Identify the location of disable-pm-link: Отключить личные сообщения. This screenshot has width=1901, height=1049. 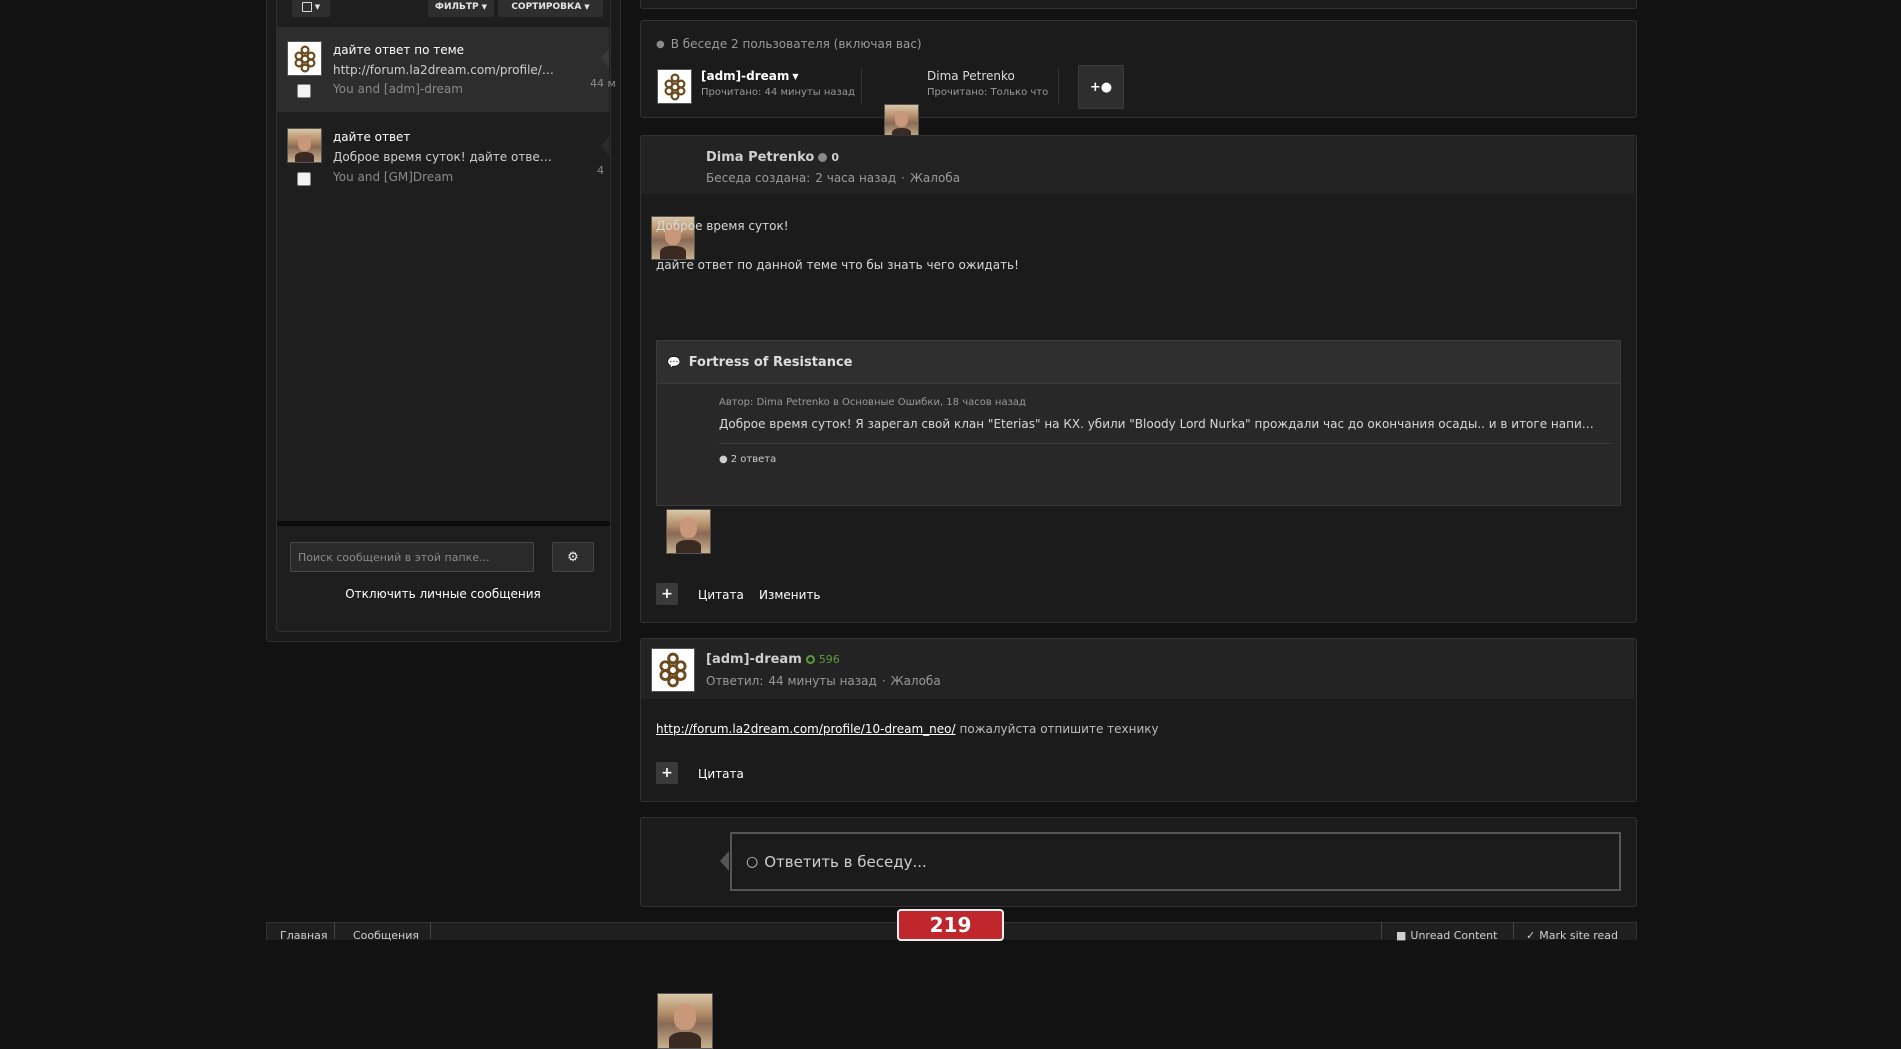
(443, 594).